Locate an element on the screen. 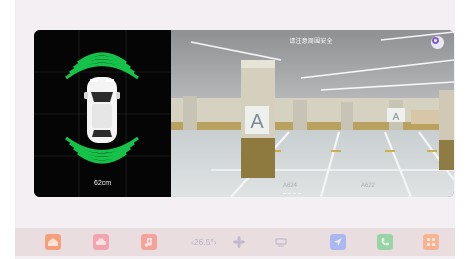  safety-hint: 请注意周围安全 is located at coordinates (311, 42).